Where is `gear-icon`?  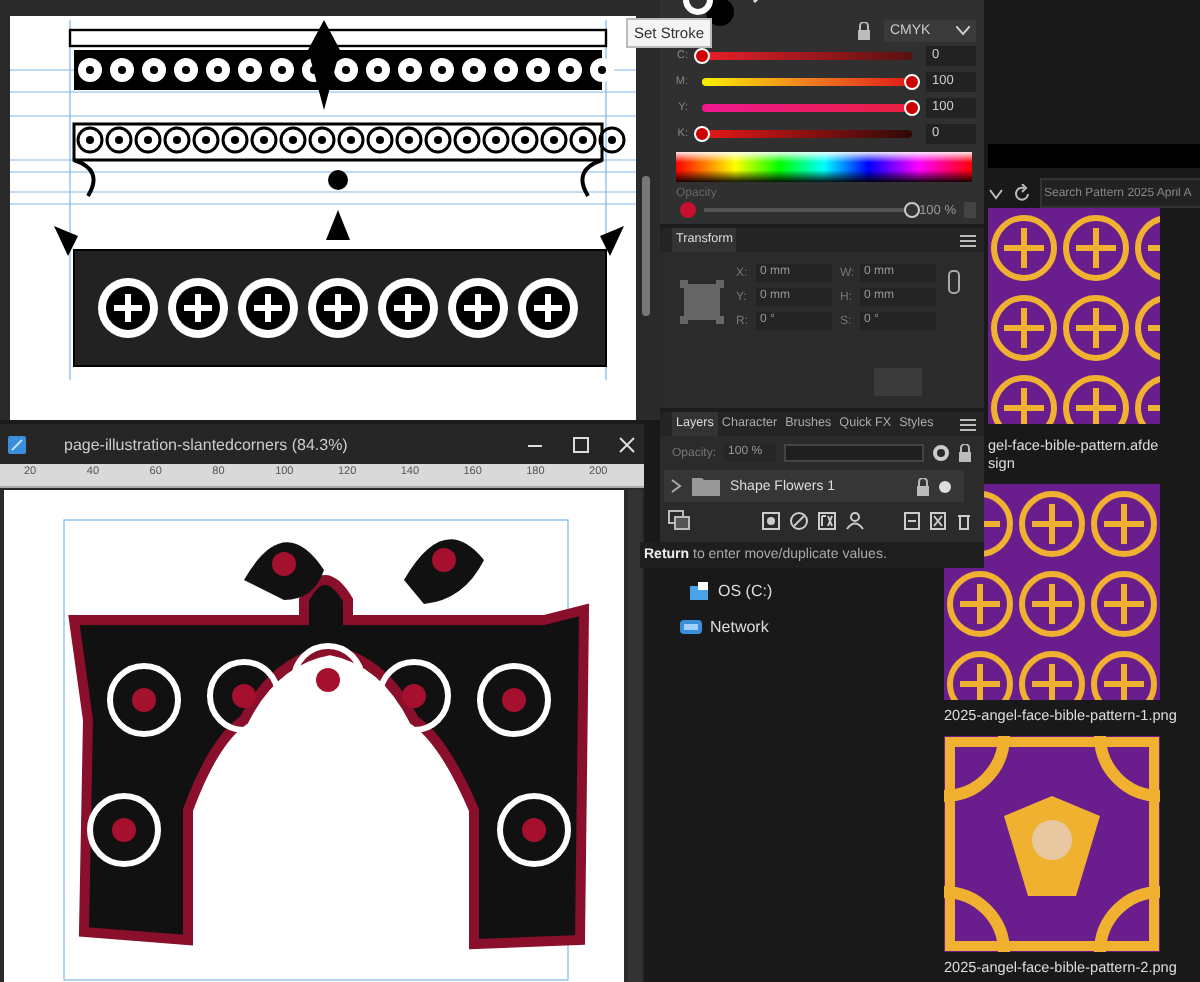
gear-icon is located at coordinates (941, 453).